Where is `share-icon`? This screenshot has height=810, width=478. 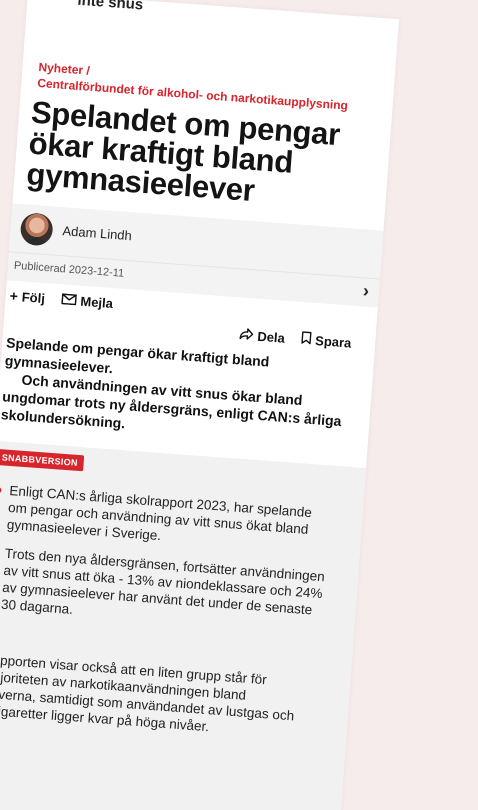 share-icon is located at coordinates (246, 334).